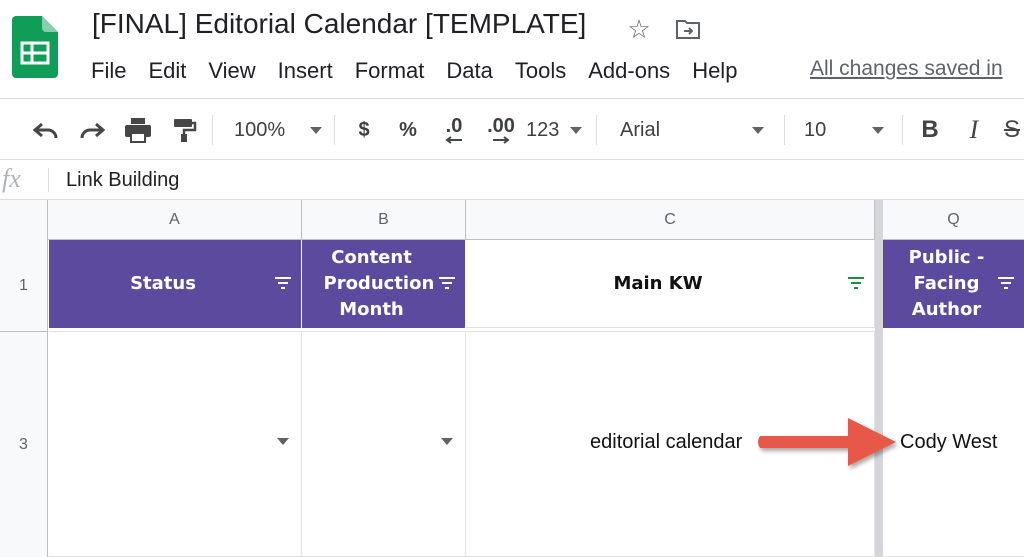 Image resolution: width=1024 pixels, height=557 pixels. Describe the element at coordinates (24, 220) in the screenshot. I see `select-all-corner` at that location.